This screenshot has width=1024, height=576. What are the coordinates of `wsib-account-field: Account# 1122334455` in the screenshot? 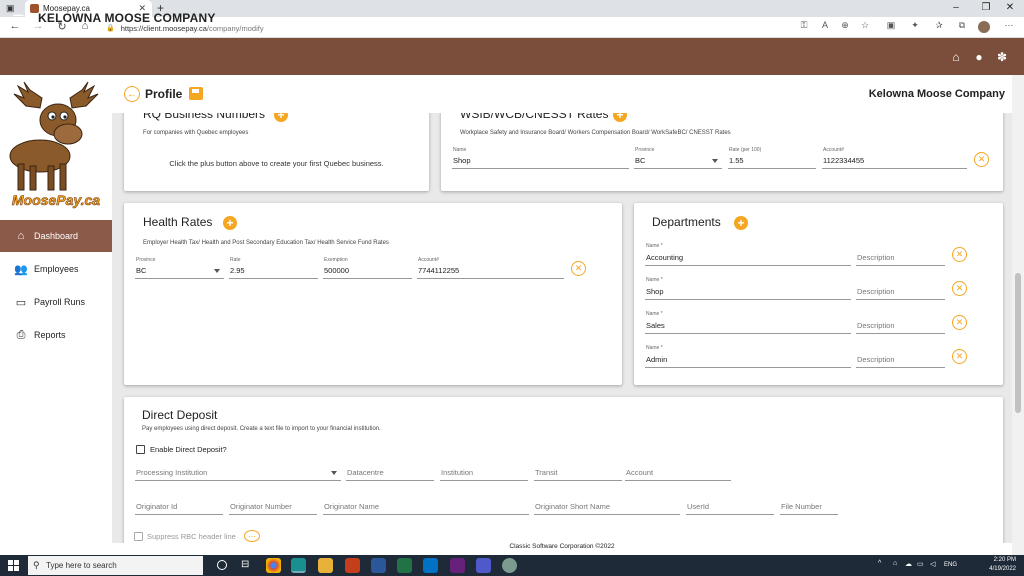 It's located at (894, 158).